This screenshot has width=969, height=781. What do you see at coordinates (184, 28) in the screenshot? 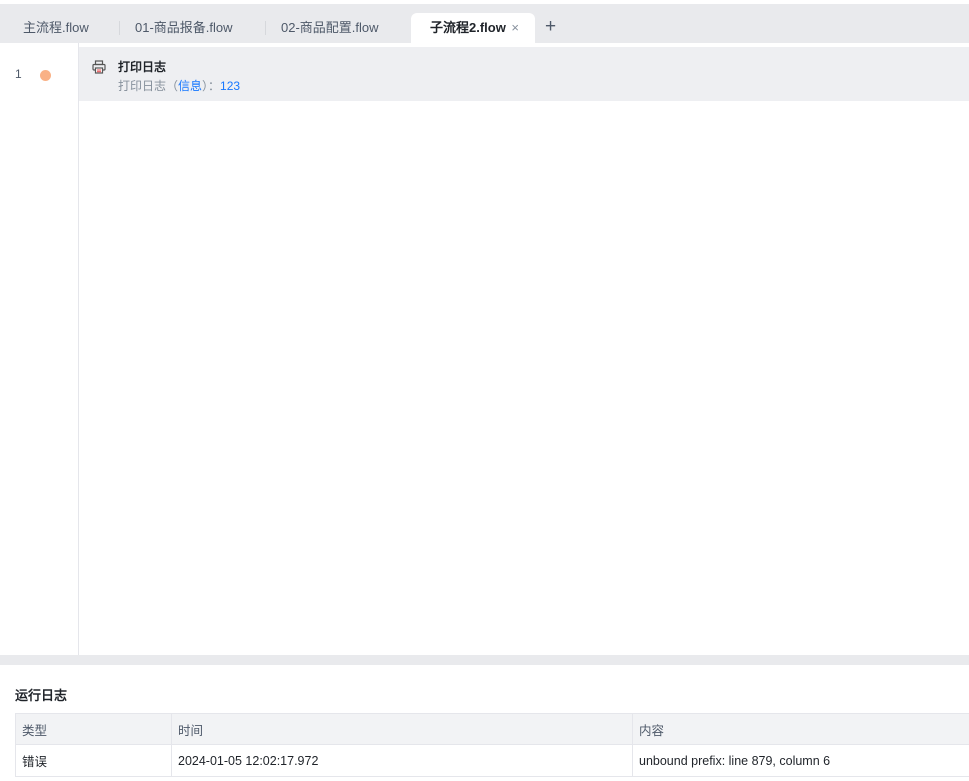
I see `tab-01-flow: 01-商品报备.flow` at bounding box center [184, 28].